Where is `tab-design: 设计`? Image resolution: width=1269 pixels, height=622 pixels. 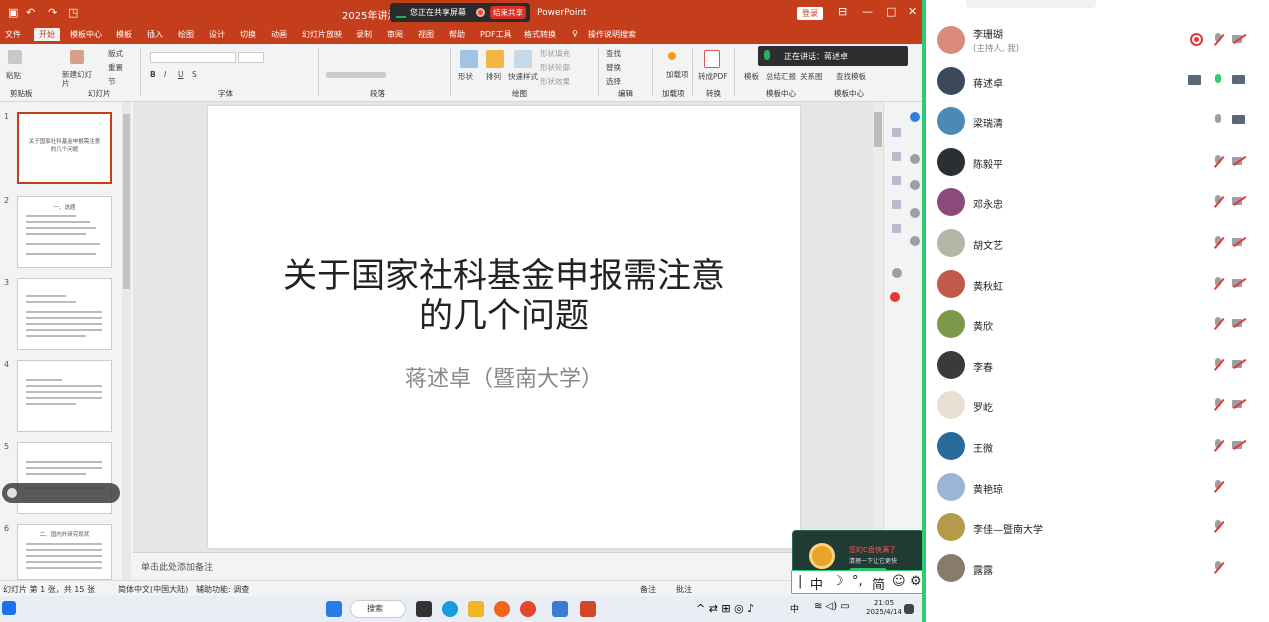 tab-design: 设计 is located at coordinates (217, 34).